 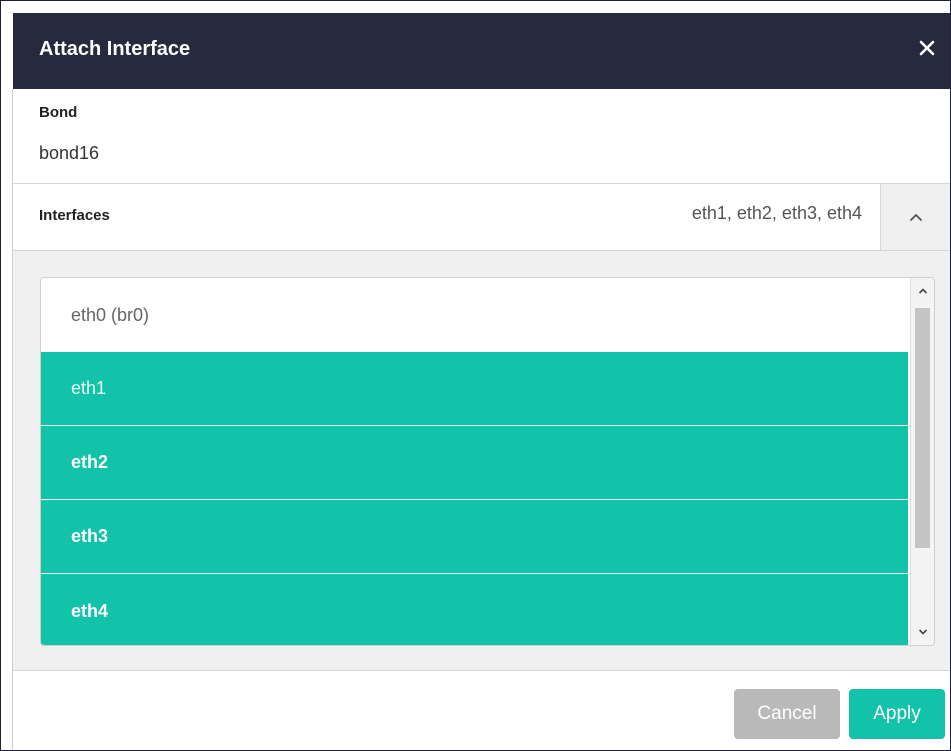 I want to click on interface-option-label: eth1, so click(x=89, y=388).